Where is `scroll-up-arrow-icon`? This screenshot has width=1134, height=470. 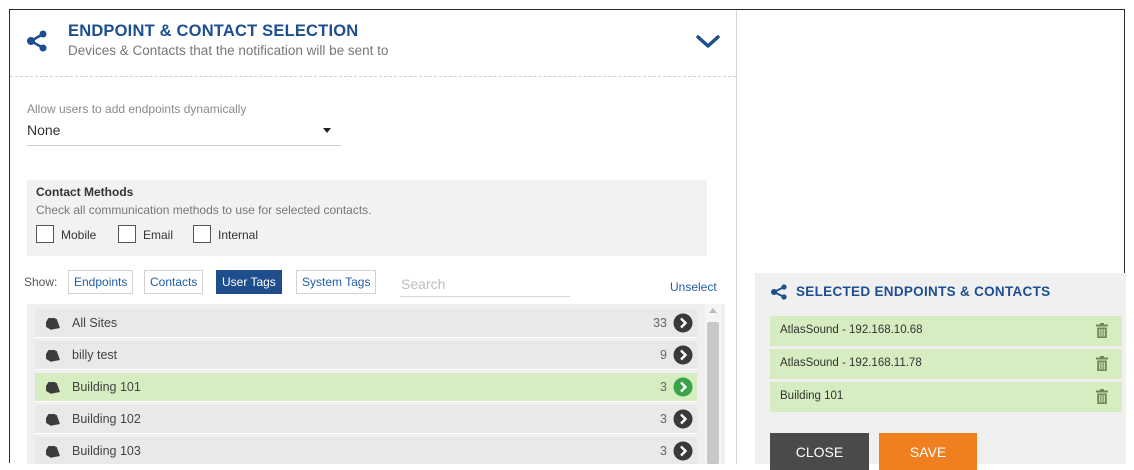 scroll-up-arrow-icon is located at coordinates (713, 310).